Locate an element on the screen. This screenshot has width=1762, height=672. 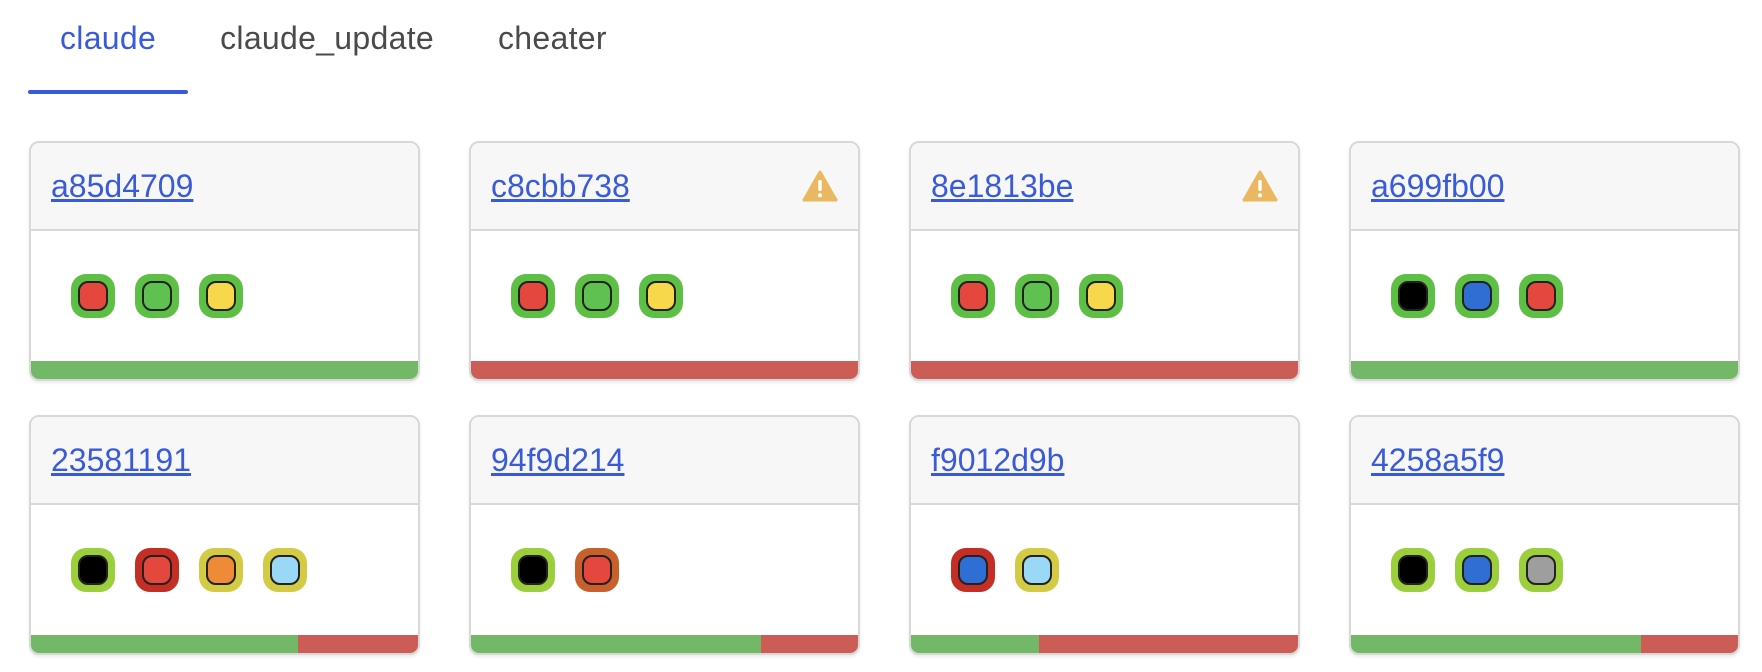
run-card: f9012d9b is located at coordinates (1104, 535).